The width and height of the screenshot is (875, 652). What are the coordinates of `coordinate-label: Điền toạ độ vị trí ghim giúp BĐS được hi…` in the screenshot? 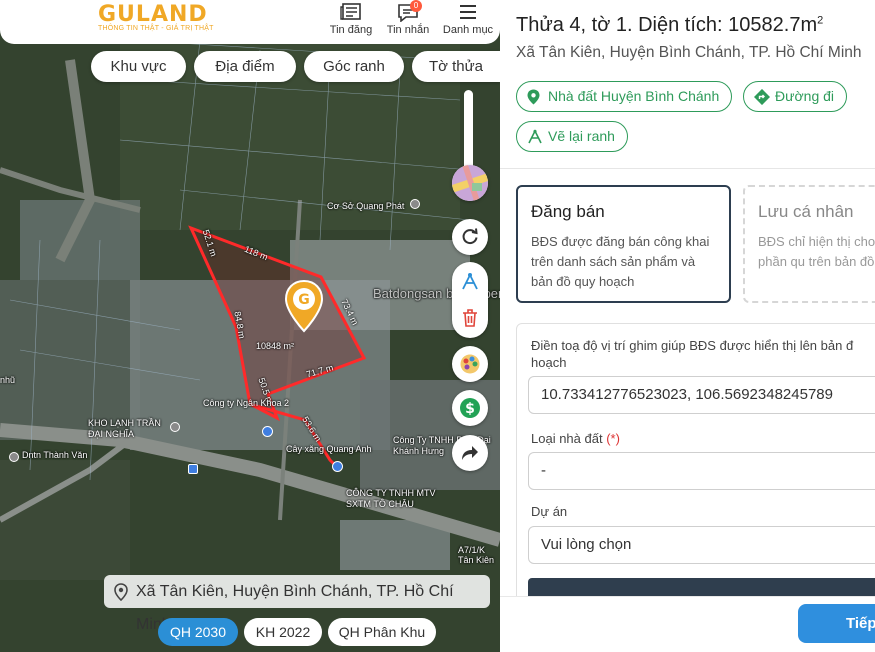 It's located at (692, 354).